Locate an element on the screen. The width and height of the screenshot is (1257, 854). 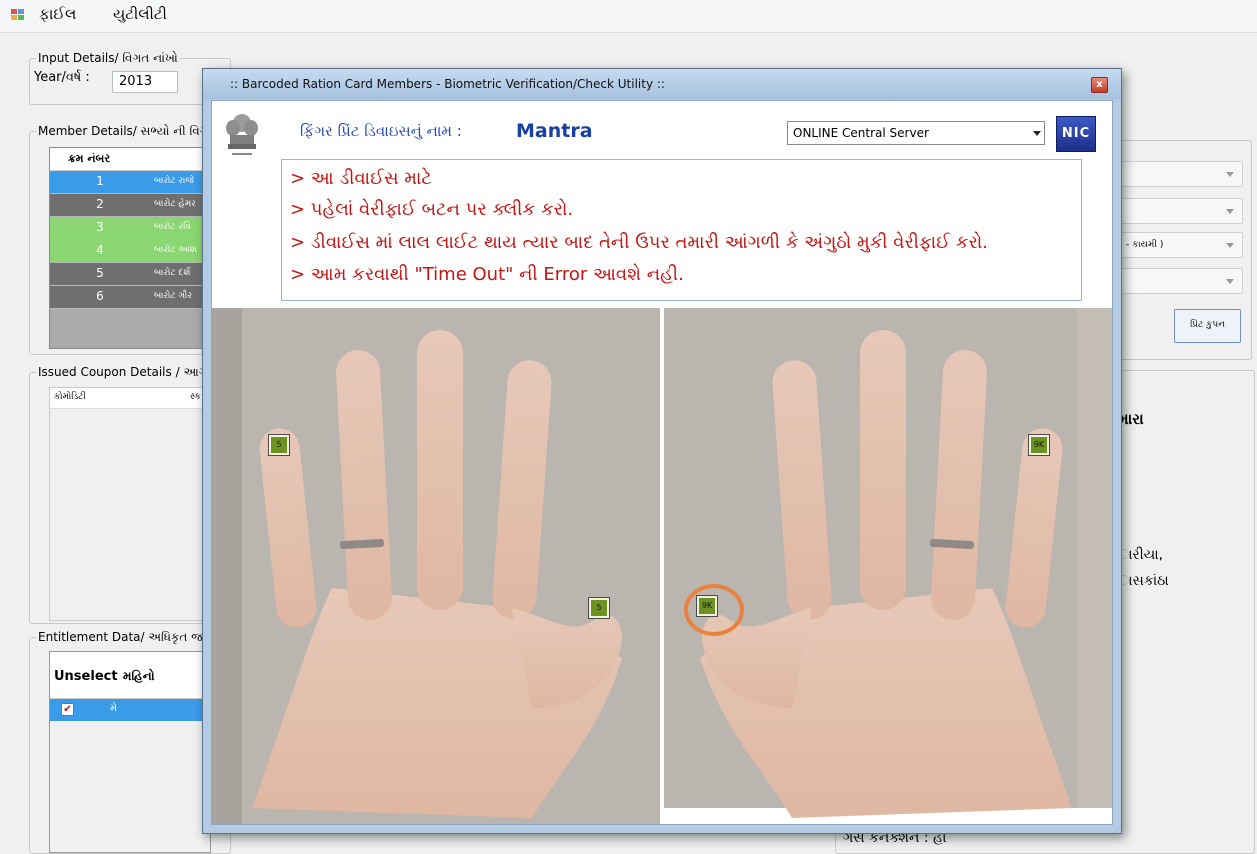
menu-file: ફાઈલ is located at coordinates (57, 14).